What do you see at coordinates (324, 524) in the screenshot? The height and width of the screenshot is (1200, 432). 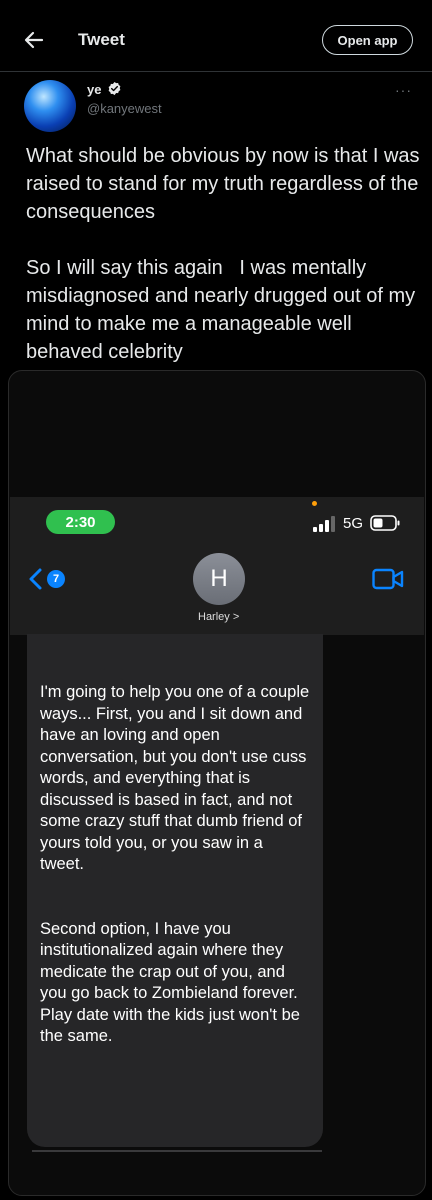 I see `signal-bars-icon` at bounding box center [324, 524].